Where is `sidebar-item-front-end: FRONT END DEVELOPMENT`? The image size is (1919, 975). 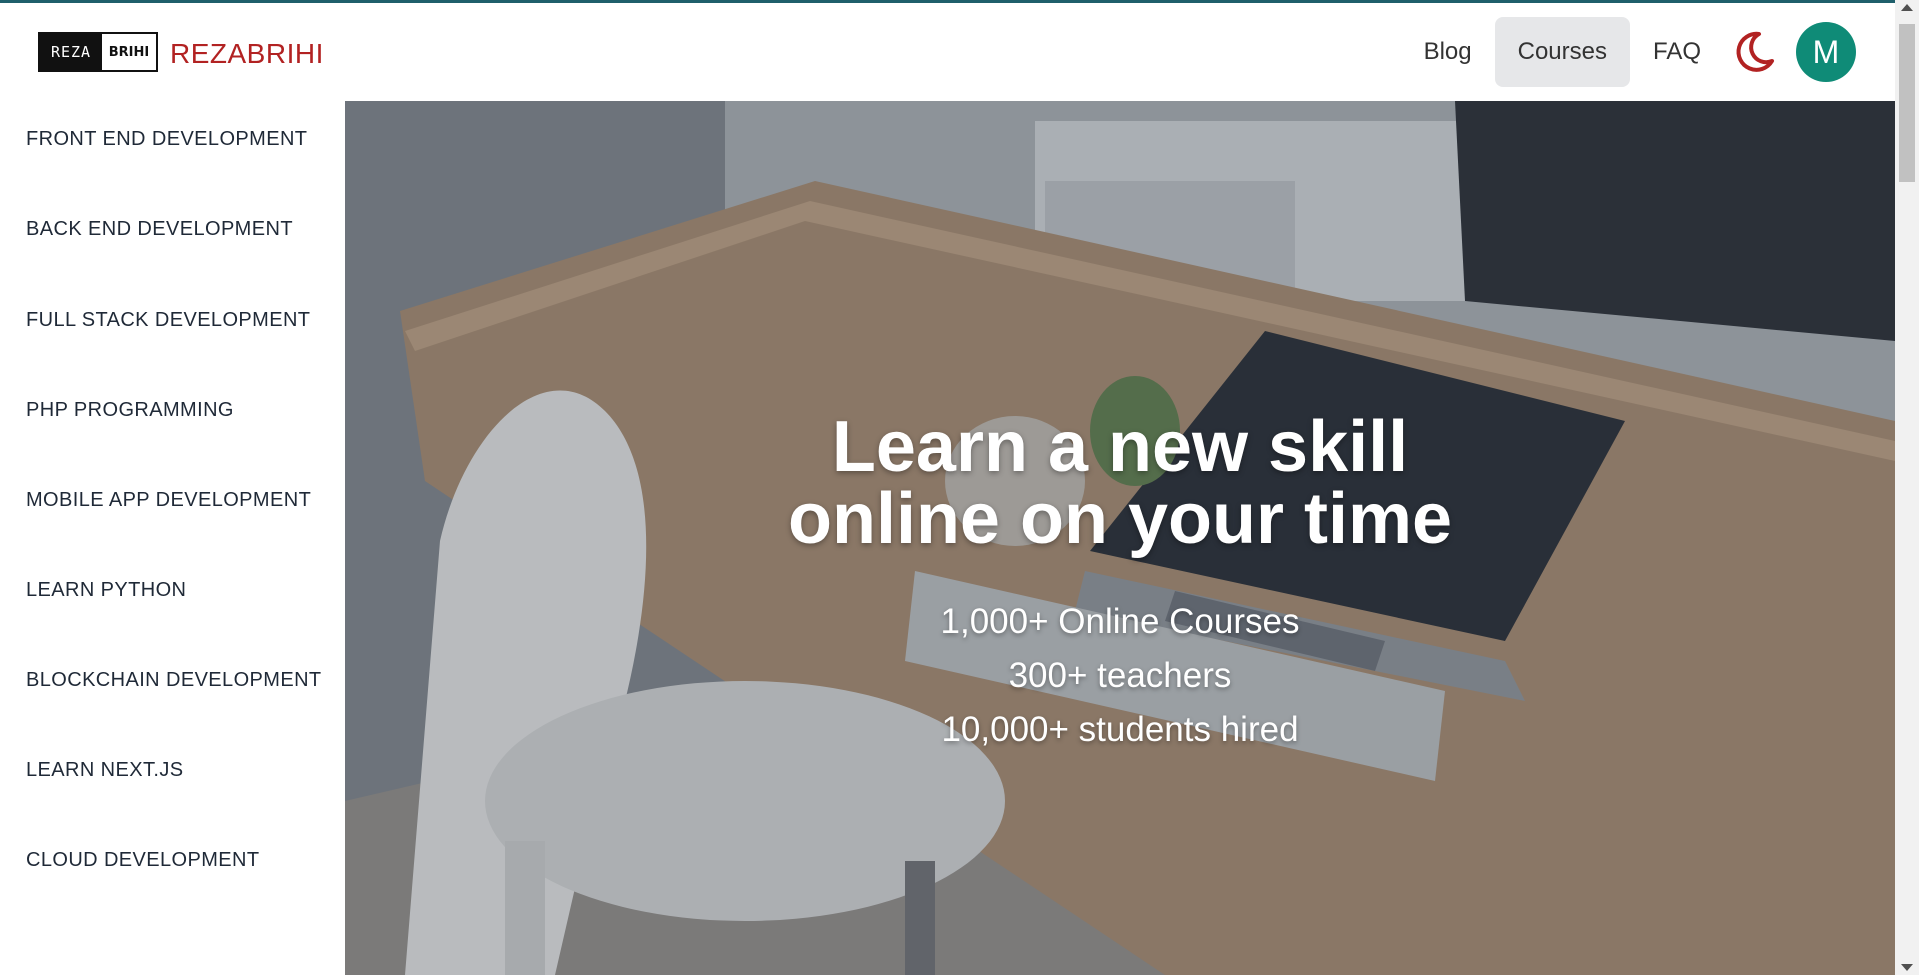 sidebar-item-front-end: FRONT END DEVELOPMENT is located at coordinates (166, 139).